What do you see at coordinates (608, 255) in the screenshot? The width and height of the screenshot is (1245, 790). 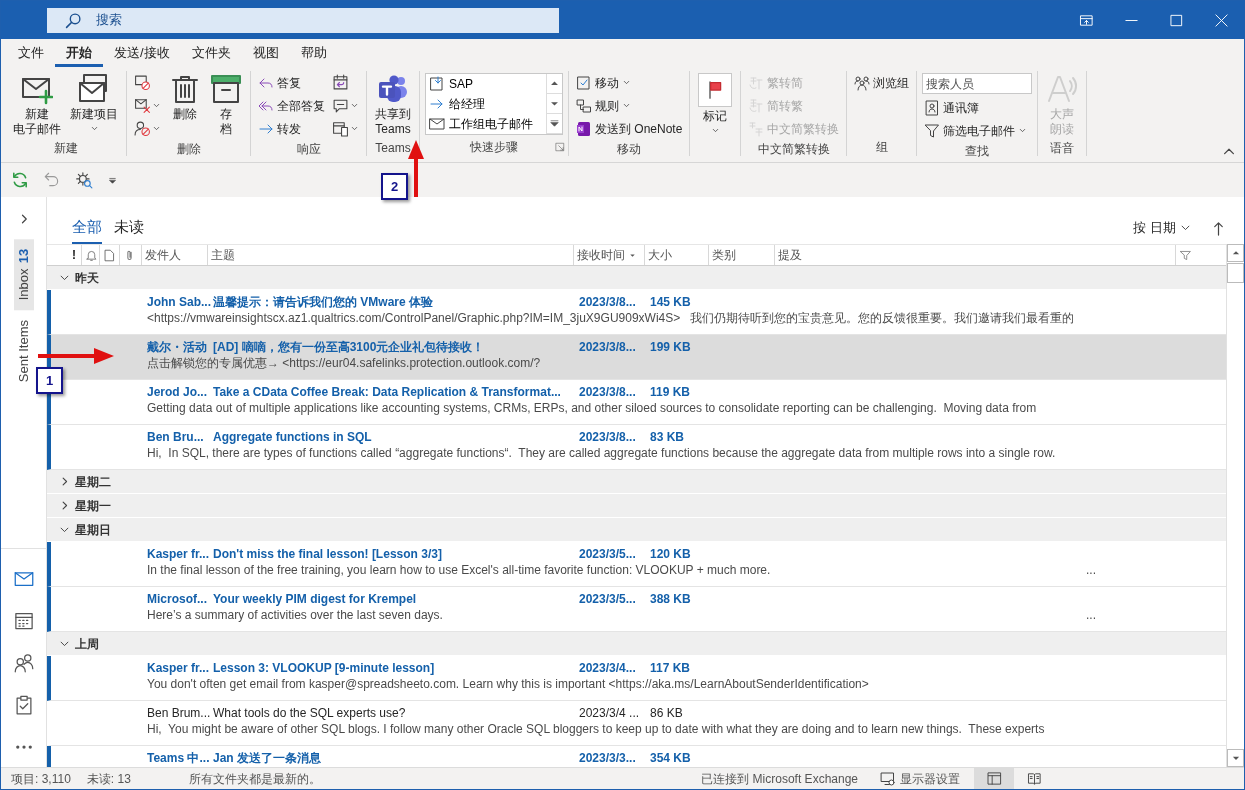 I see `column-header: 接收时间` at bounding box center [608, 255].